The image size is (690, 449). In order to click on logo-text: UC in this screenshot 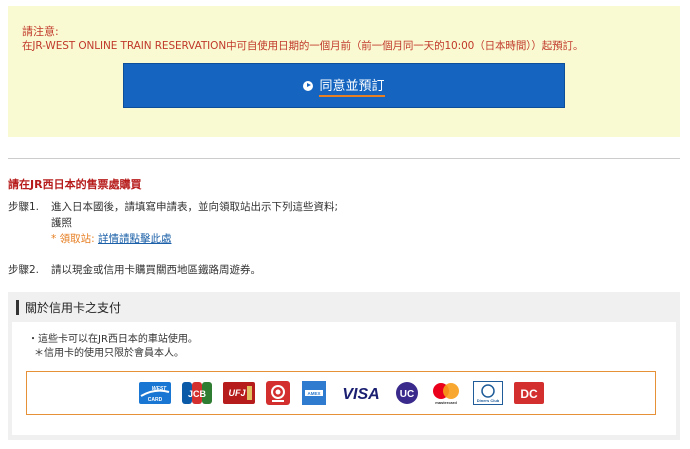, I will do `click(406, 394)`.